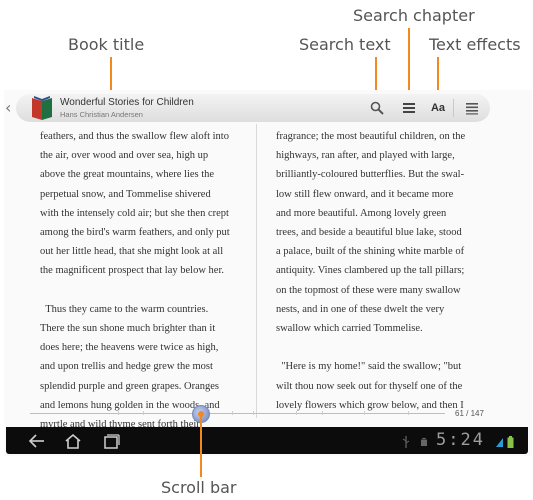  Describe the element at coordinates (409, 108) in the screenshot. I see `chapter-list-icon` at that location.